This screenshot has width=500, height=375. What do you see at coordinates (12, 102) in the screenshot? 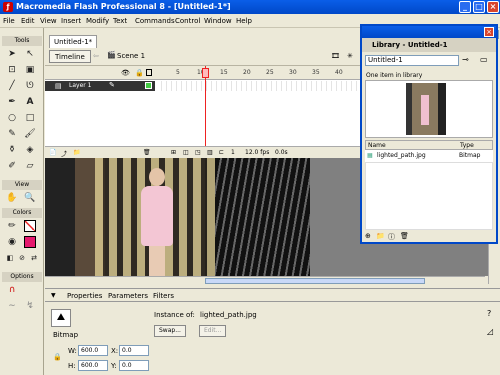
I see `pen-tool-icon: ✒` at bounding box center [12, 102].